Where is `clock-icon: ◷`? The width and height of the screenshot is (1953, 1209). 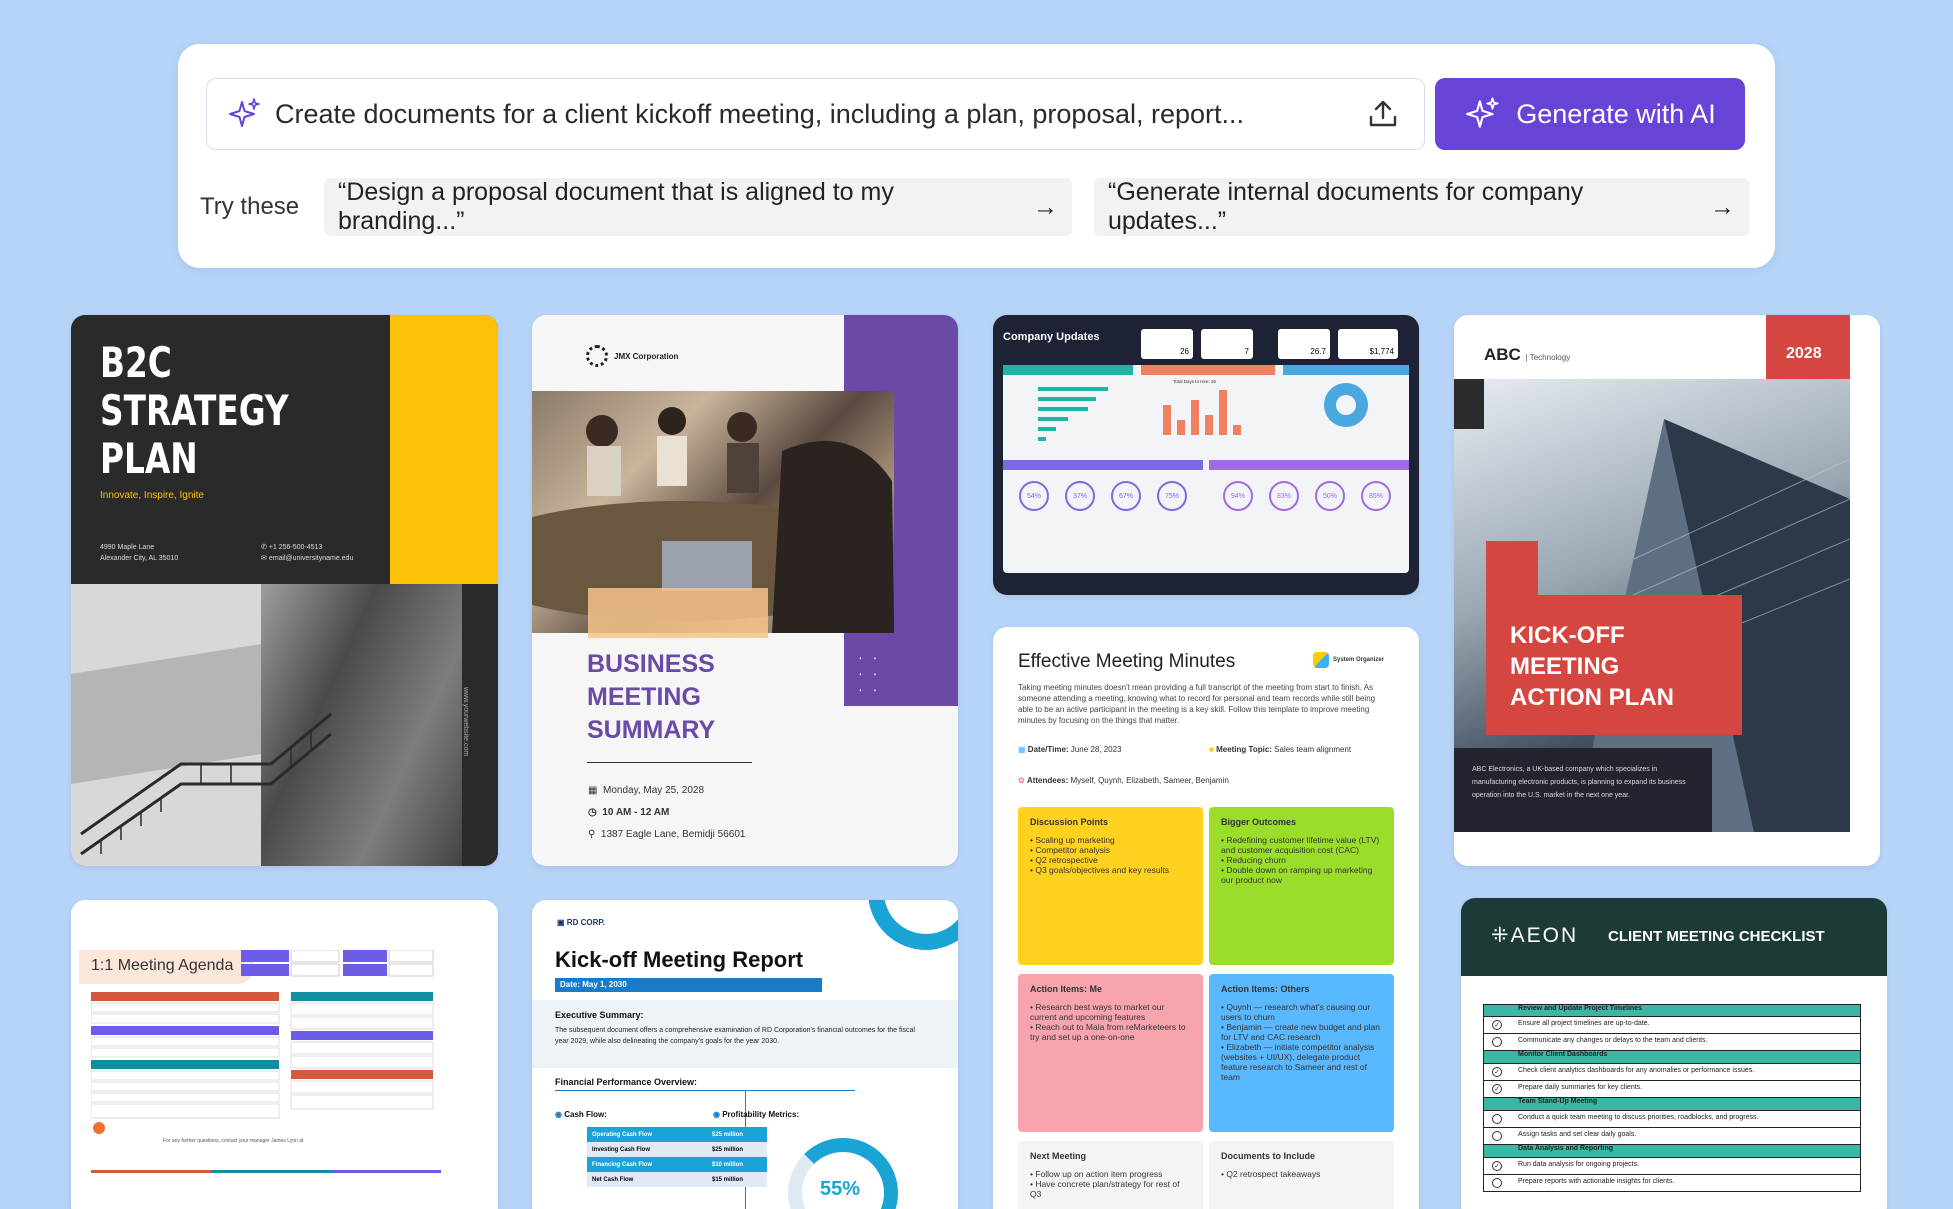 clock-icon: ◷ is located at coordinates (592, 812).